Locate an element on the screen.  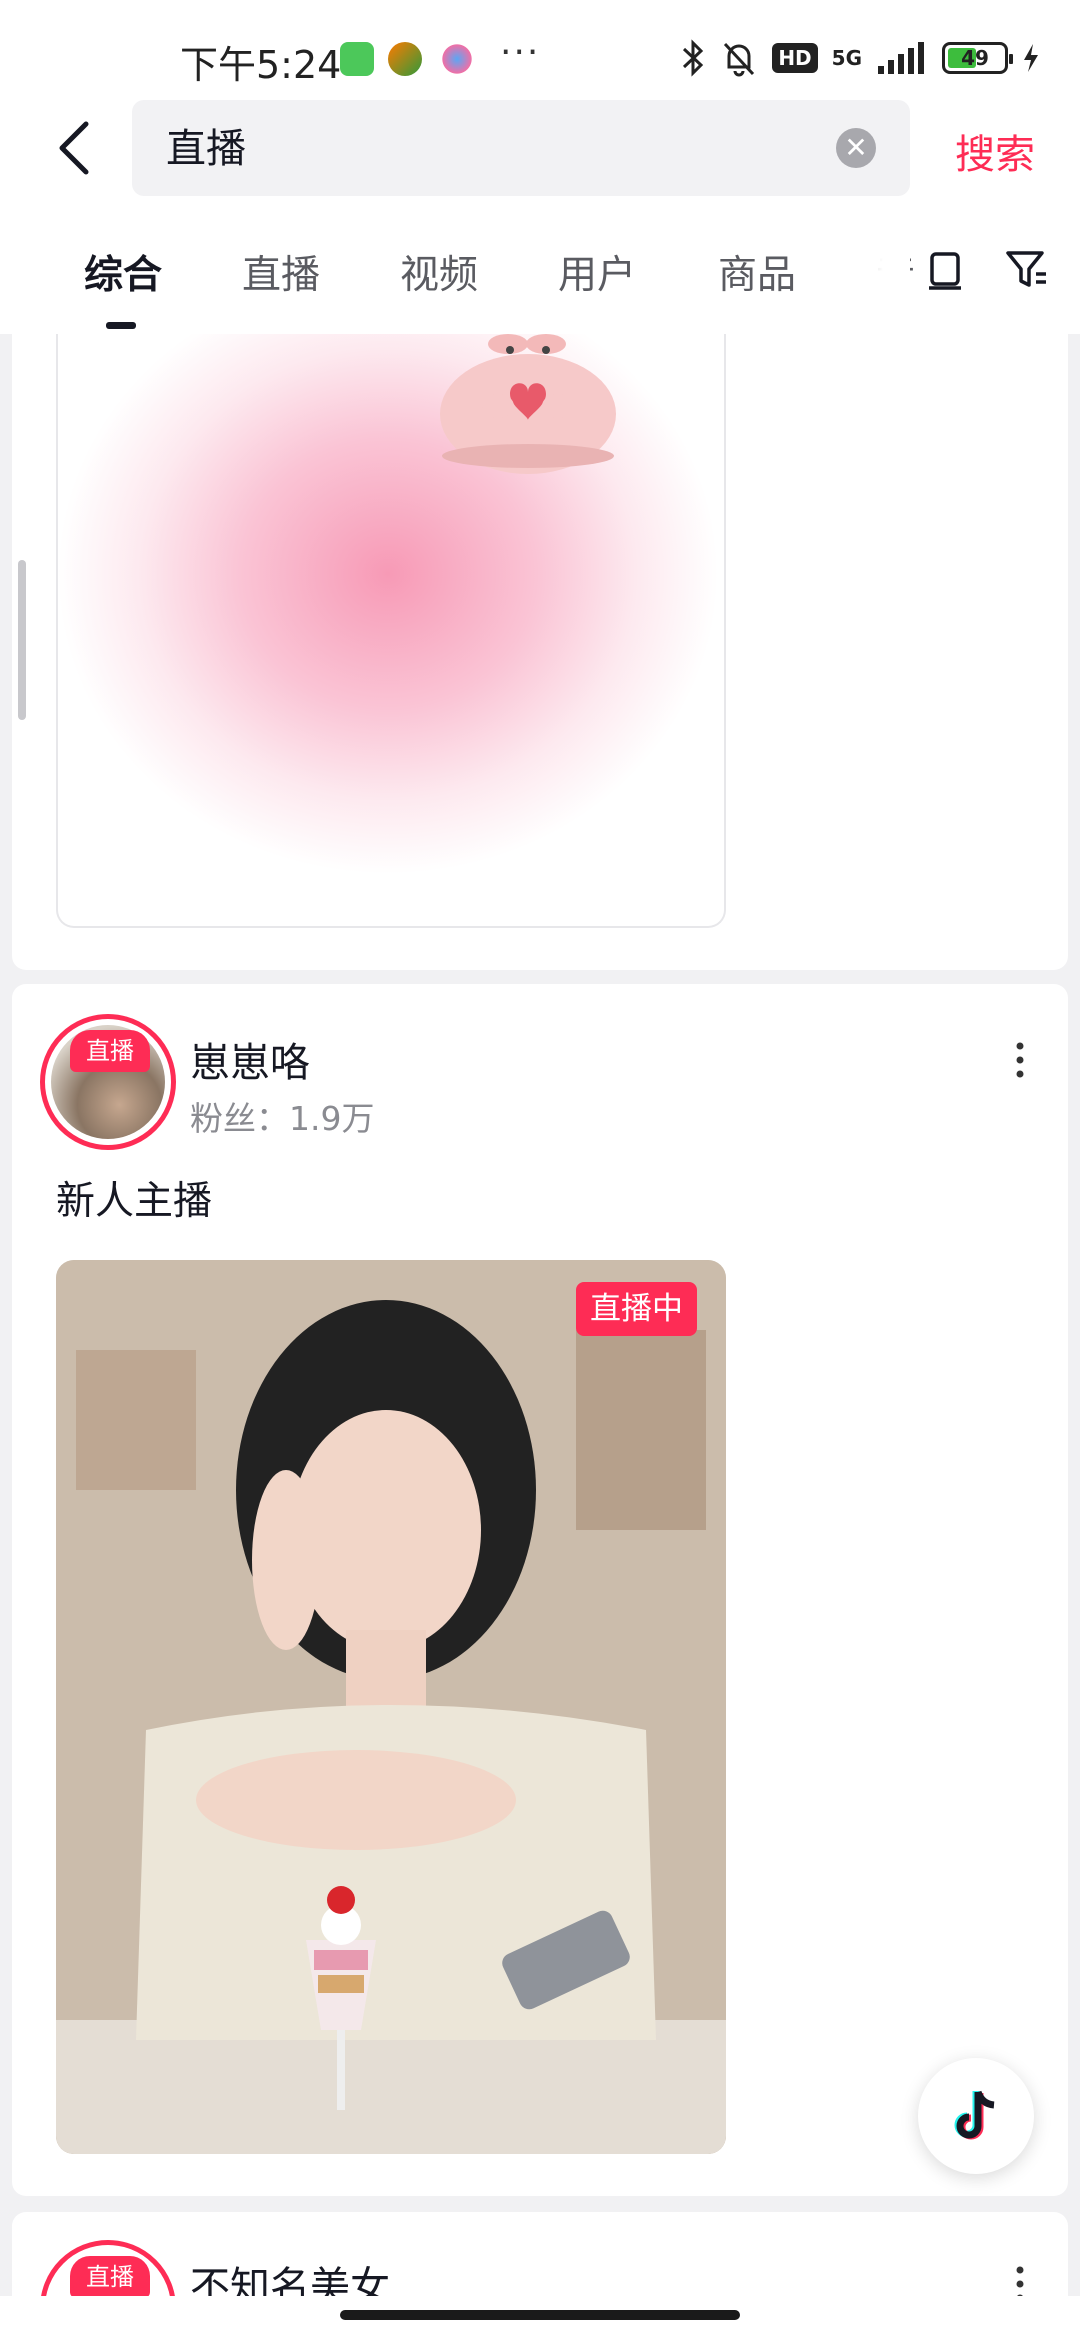
layout-toggle-icon is located at coordinates (945, 269).